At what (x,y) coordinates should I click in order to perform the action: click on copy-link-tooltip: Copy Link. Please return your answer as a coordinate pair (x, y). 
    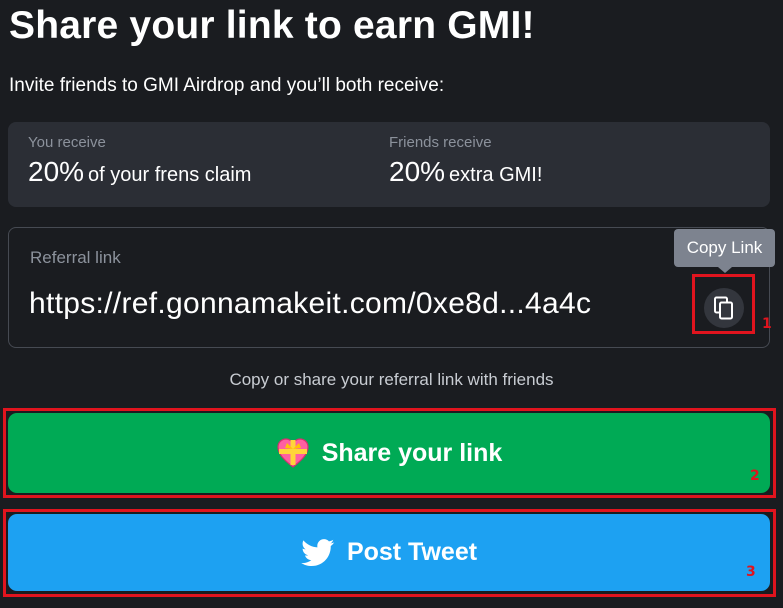
    Looking at the image, I should click on (724, 248).